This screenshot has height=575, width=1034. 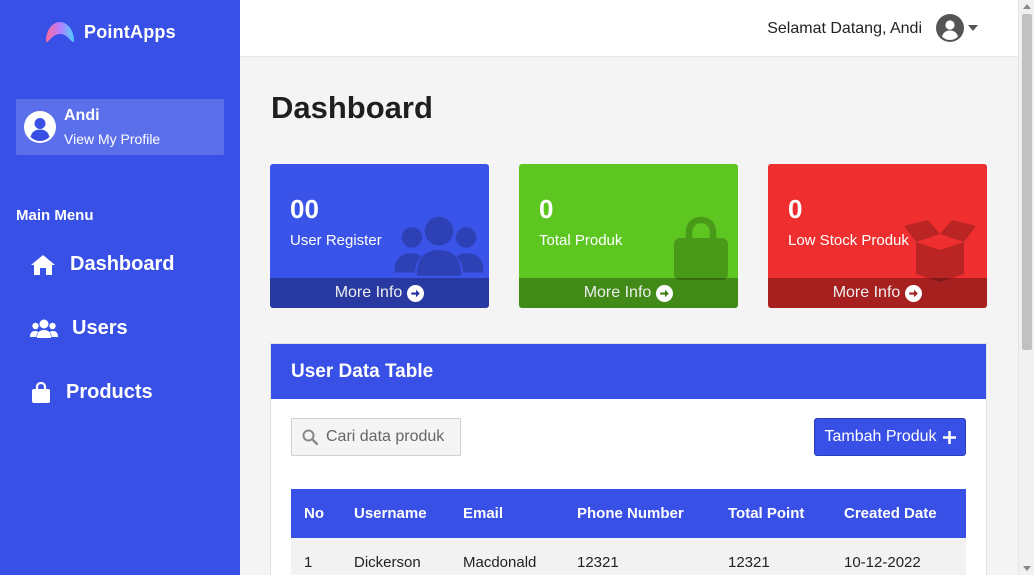 What do you see at coordinates (766, 513) in the screenshot?
I see `column-header: Total Point` at bounding box center [766, 513].